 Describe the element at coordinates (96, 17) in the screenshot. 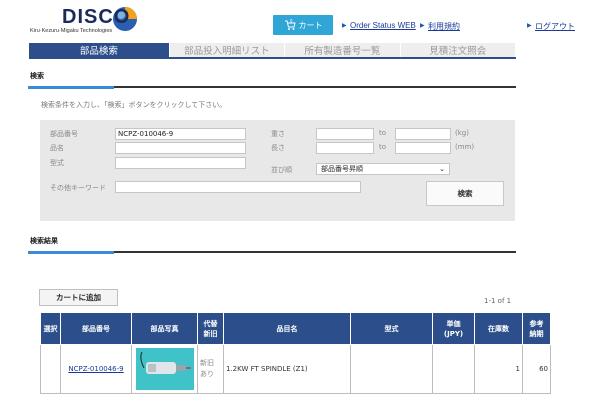

I see `logo-text: DISCO` at that location.